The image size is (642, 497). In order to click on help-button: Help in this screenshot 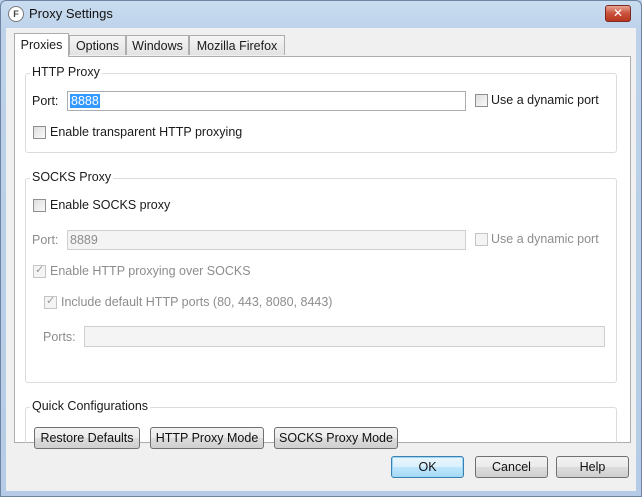, I will do `click(592, 467)`.